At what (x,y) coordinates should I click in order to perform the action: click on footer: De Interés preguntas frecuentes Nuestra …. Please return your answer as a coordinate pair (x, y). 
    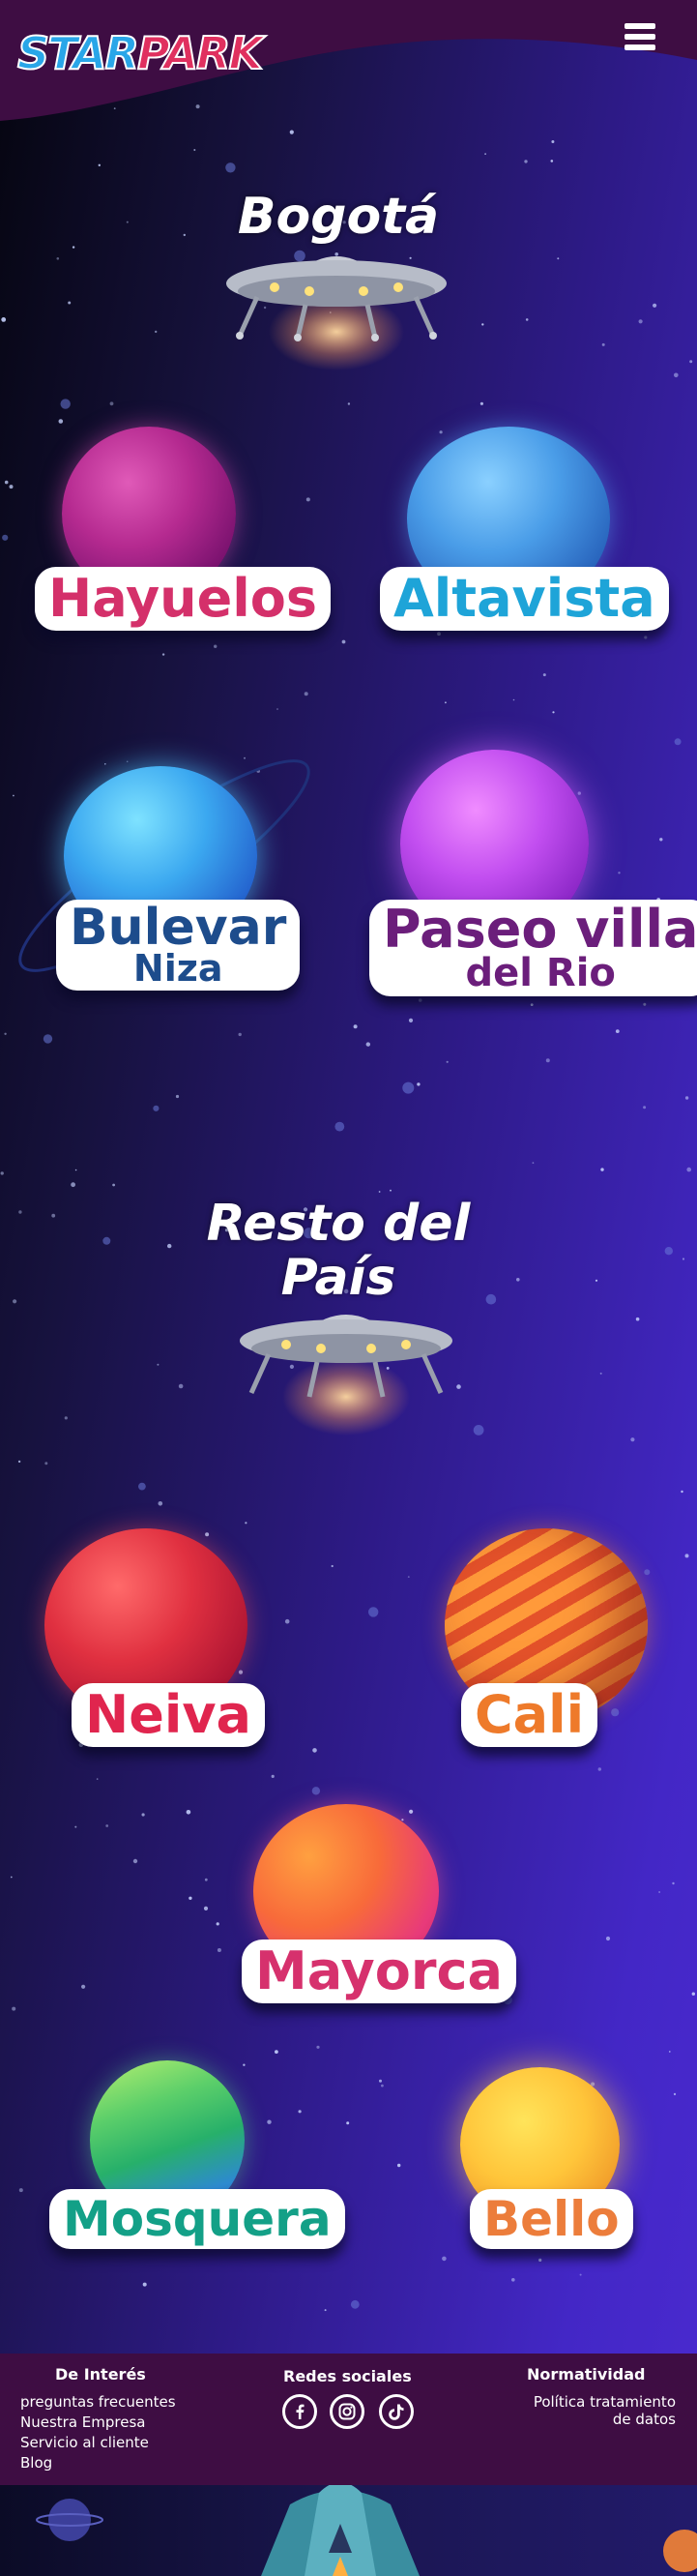
    Looking at the image, I should click on (348, 2419).